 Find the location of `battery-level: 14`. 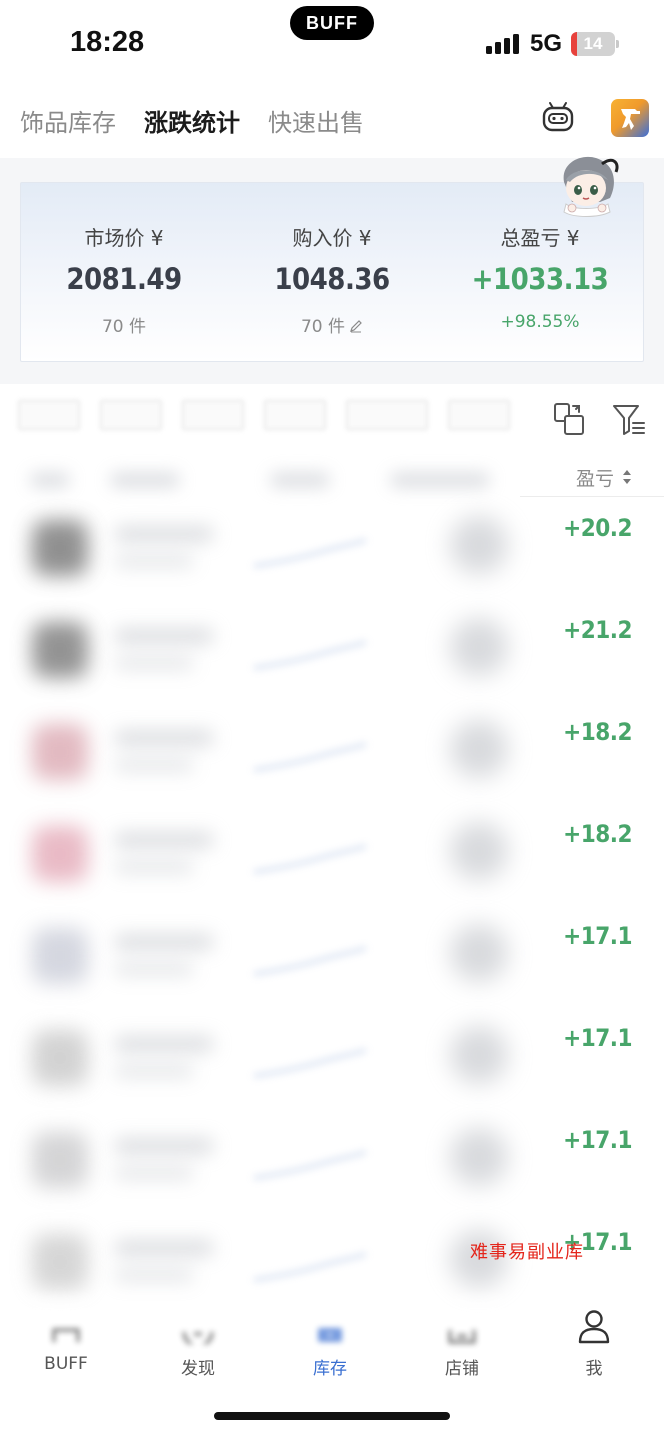

battery-level: 14 is located at coordinates (593, 43).